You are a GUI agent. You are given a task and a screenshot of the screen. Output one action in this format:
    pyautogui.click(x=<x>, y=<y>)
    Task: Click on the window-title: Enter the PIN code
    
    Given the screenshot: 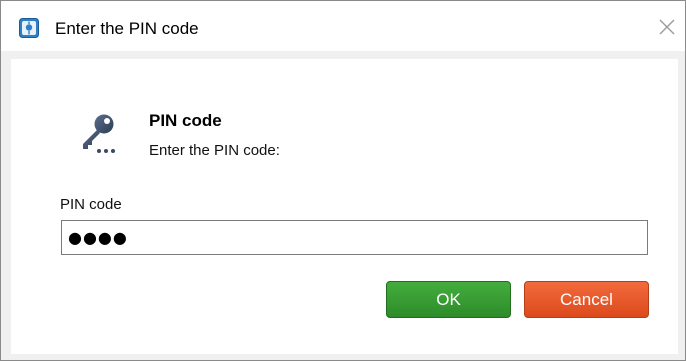 What is the action you would take?
    pyautogui.click(x=127, y=28)
    